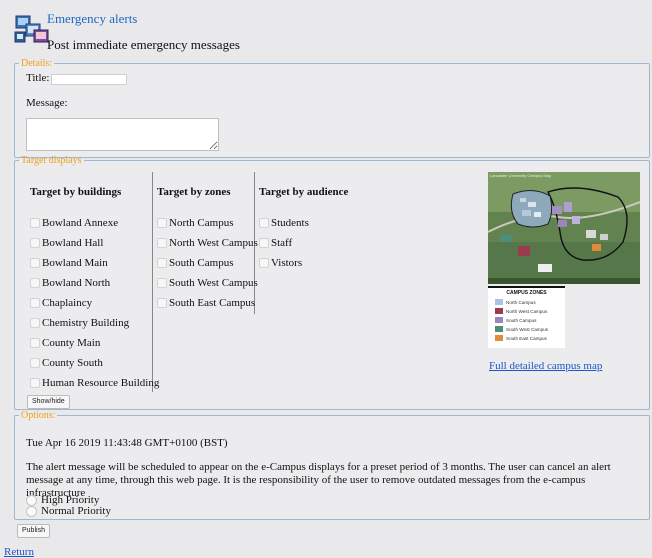 Image resolution: width=652 pixels, height=558 pixels. I want to click on building-checkbox: Bowland Main, so click(69, 263).